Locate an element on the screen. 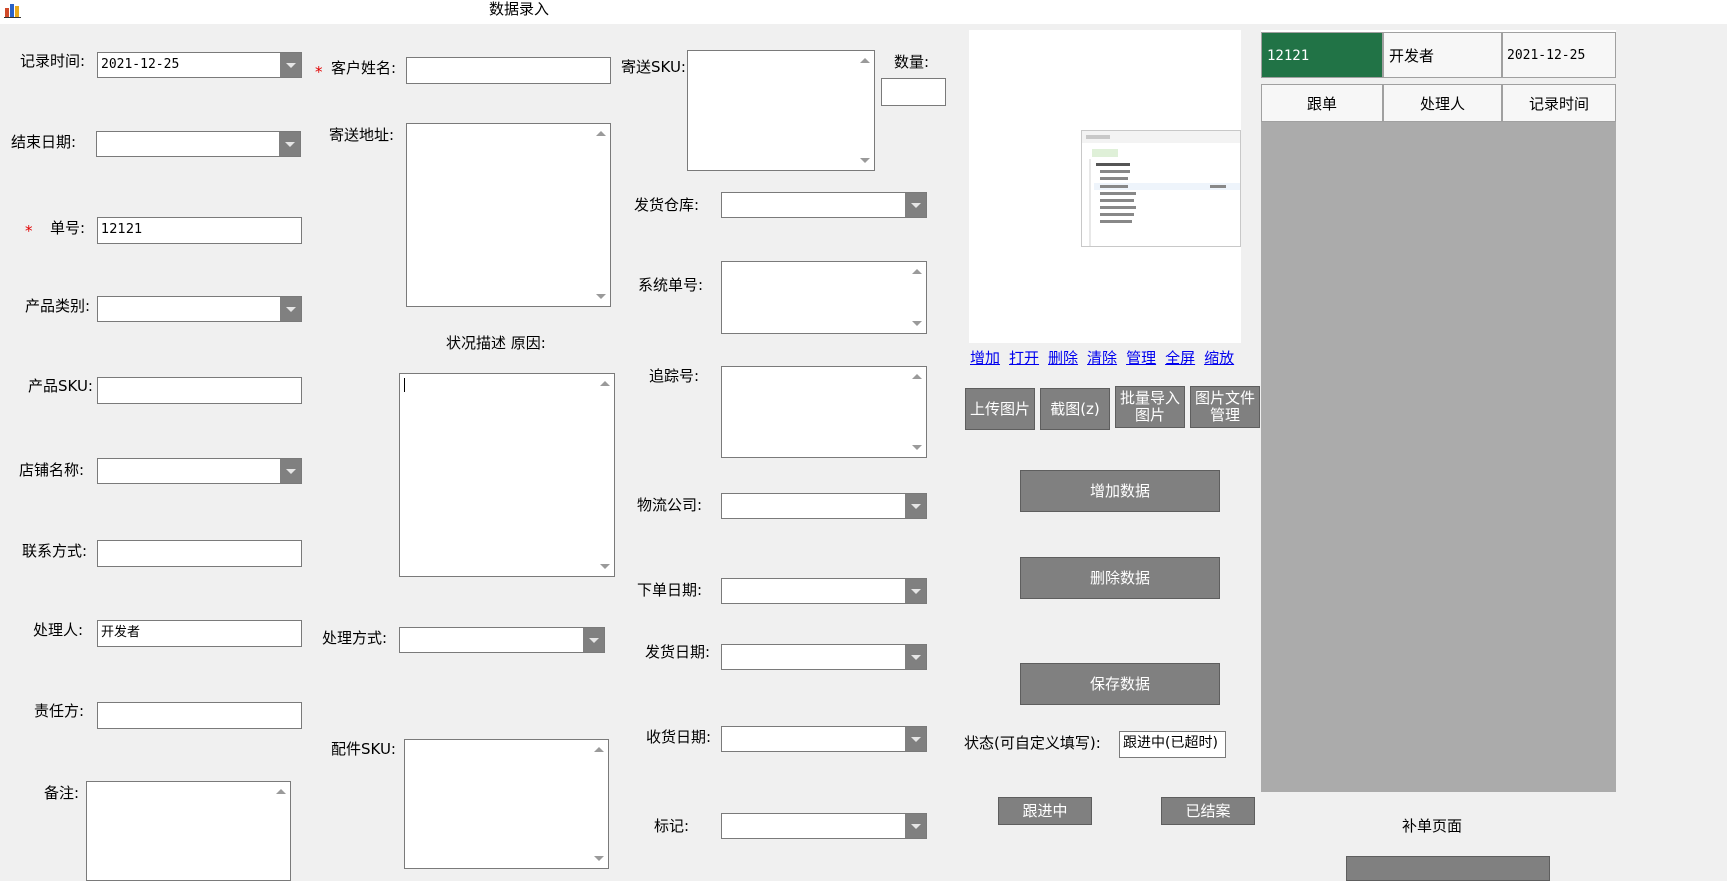  quantity-input is located at coordinates (913, 92).